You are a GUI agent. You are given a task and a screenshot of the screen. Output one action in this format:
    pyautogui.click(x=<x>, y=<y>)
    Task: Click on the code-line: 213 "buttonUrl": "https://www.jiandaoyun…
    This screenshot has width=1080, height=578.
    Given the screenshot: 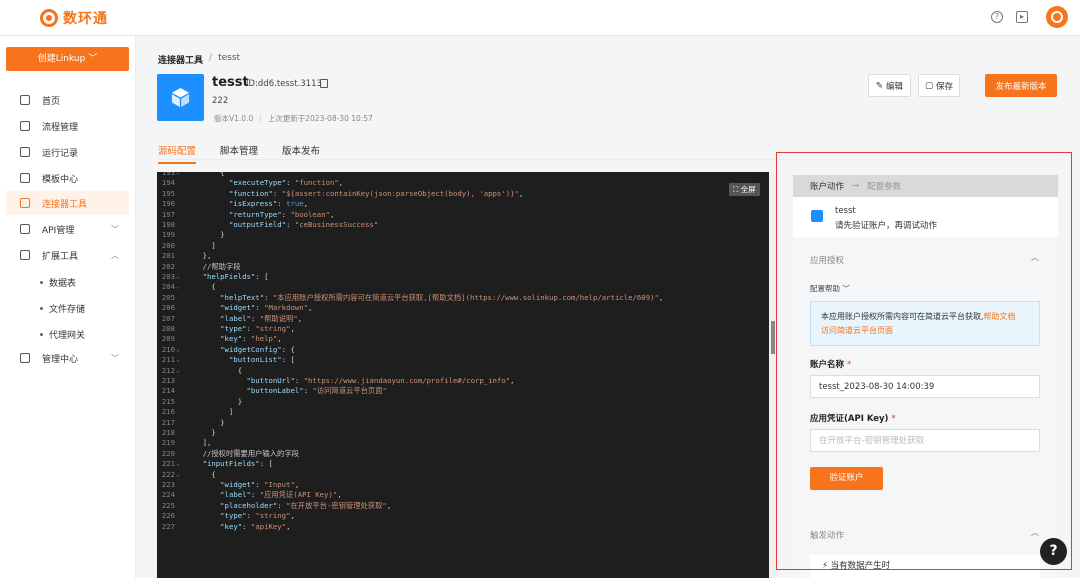 What is the action you would take?
    pyautogui.click(x=463, y=381)
    